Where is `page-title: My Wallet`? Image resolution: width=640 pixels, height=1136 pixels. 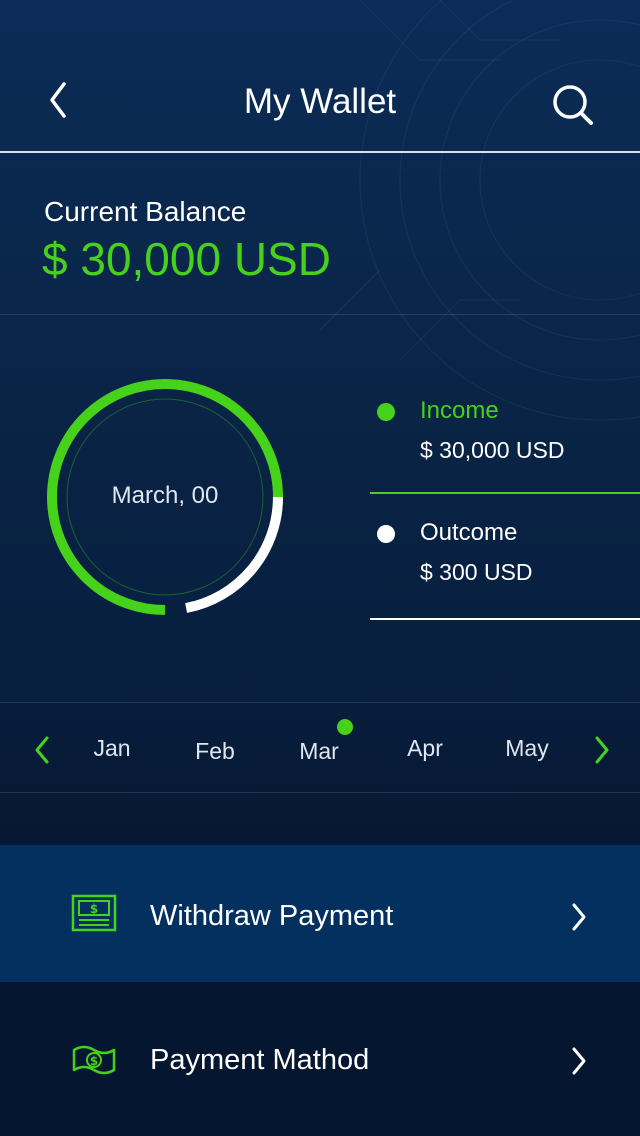 page-title: My Wallet is located at coordinates (320, 101).